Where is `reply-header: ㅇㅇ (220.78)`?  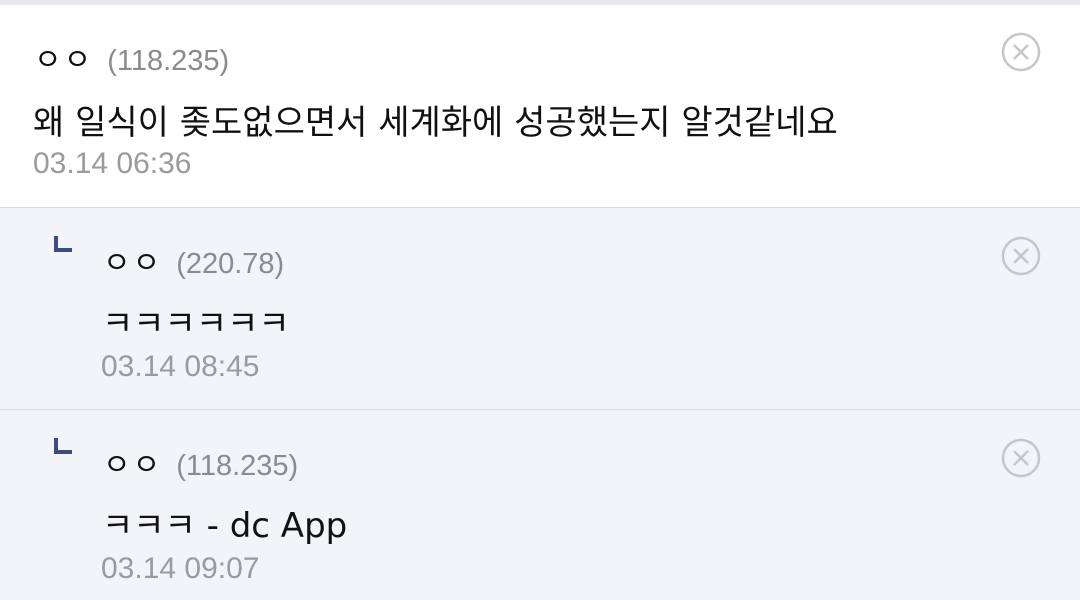
reply-header: ㅇㅇ (220.78) is located at coordinates (193, 260).